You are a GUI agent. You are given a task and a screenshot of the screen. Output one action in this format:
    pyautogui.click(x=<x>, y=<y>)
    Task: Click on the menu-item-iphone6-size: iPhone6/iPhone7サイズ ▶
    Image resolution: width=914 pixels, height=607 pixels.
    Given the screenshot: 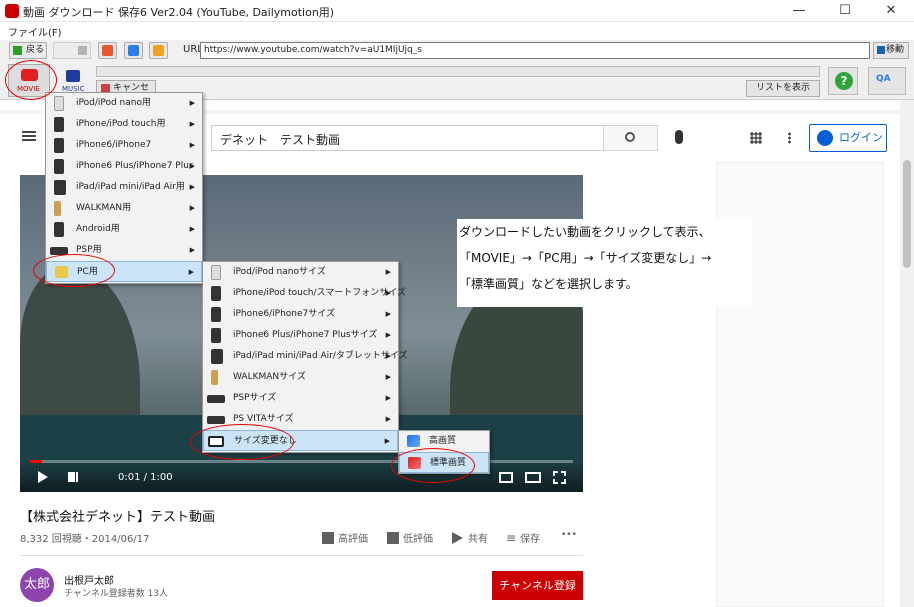 What is the action you would take?
    pyautogui.click(x=300, y=314)
    